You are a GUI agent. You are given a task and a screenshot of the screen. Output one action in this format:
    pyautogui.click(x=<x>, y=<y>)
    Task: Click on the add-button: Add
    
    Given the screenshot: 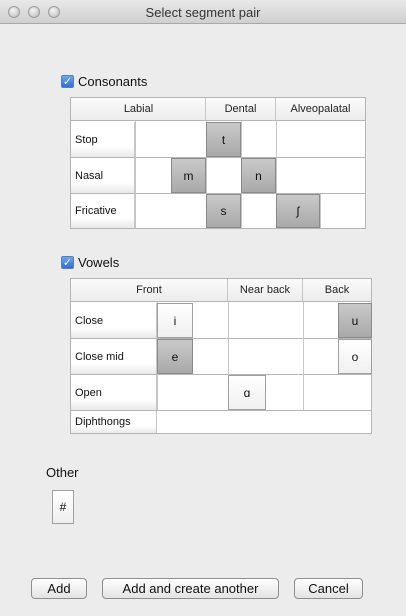 What is the action you would take?
    pyautogui.click(x=59, y=588)
    